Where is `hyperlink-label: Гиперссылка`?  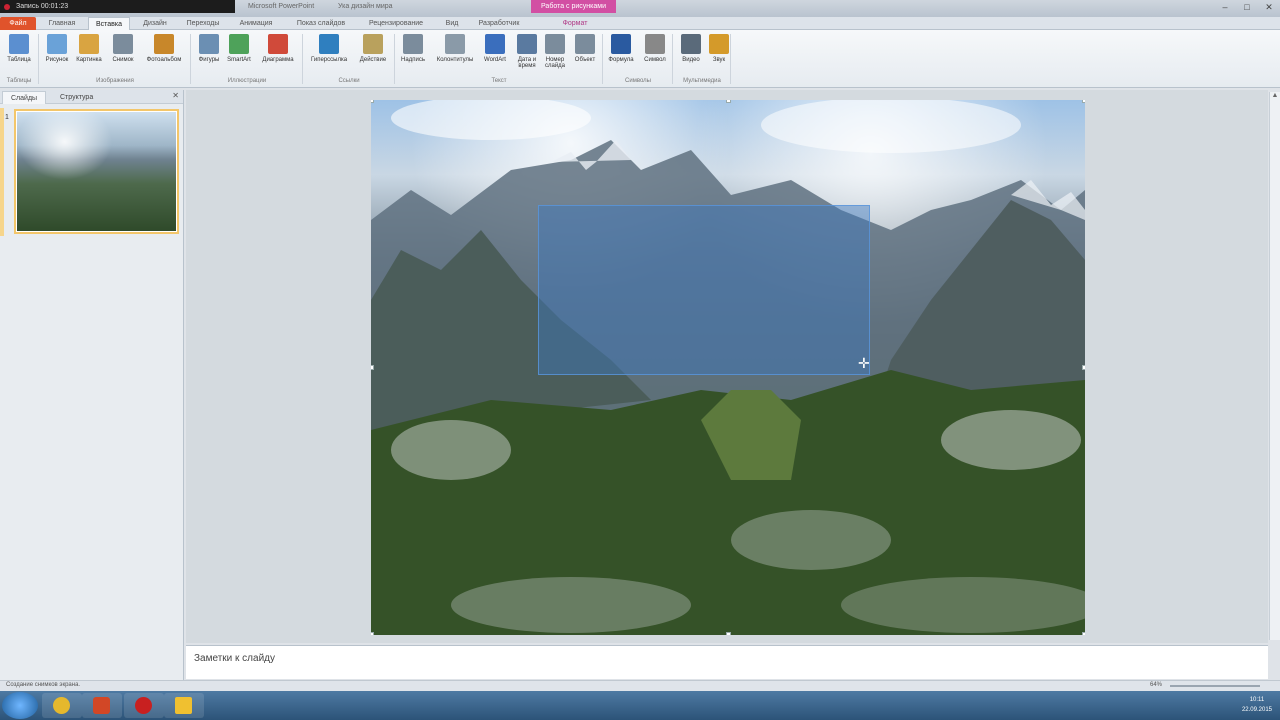 hyperlink-label: Гиперссылка is located at coordinates (329, 60).